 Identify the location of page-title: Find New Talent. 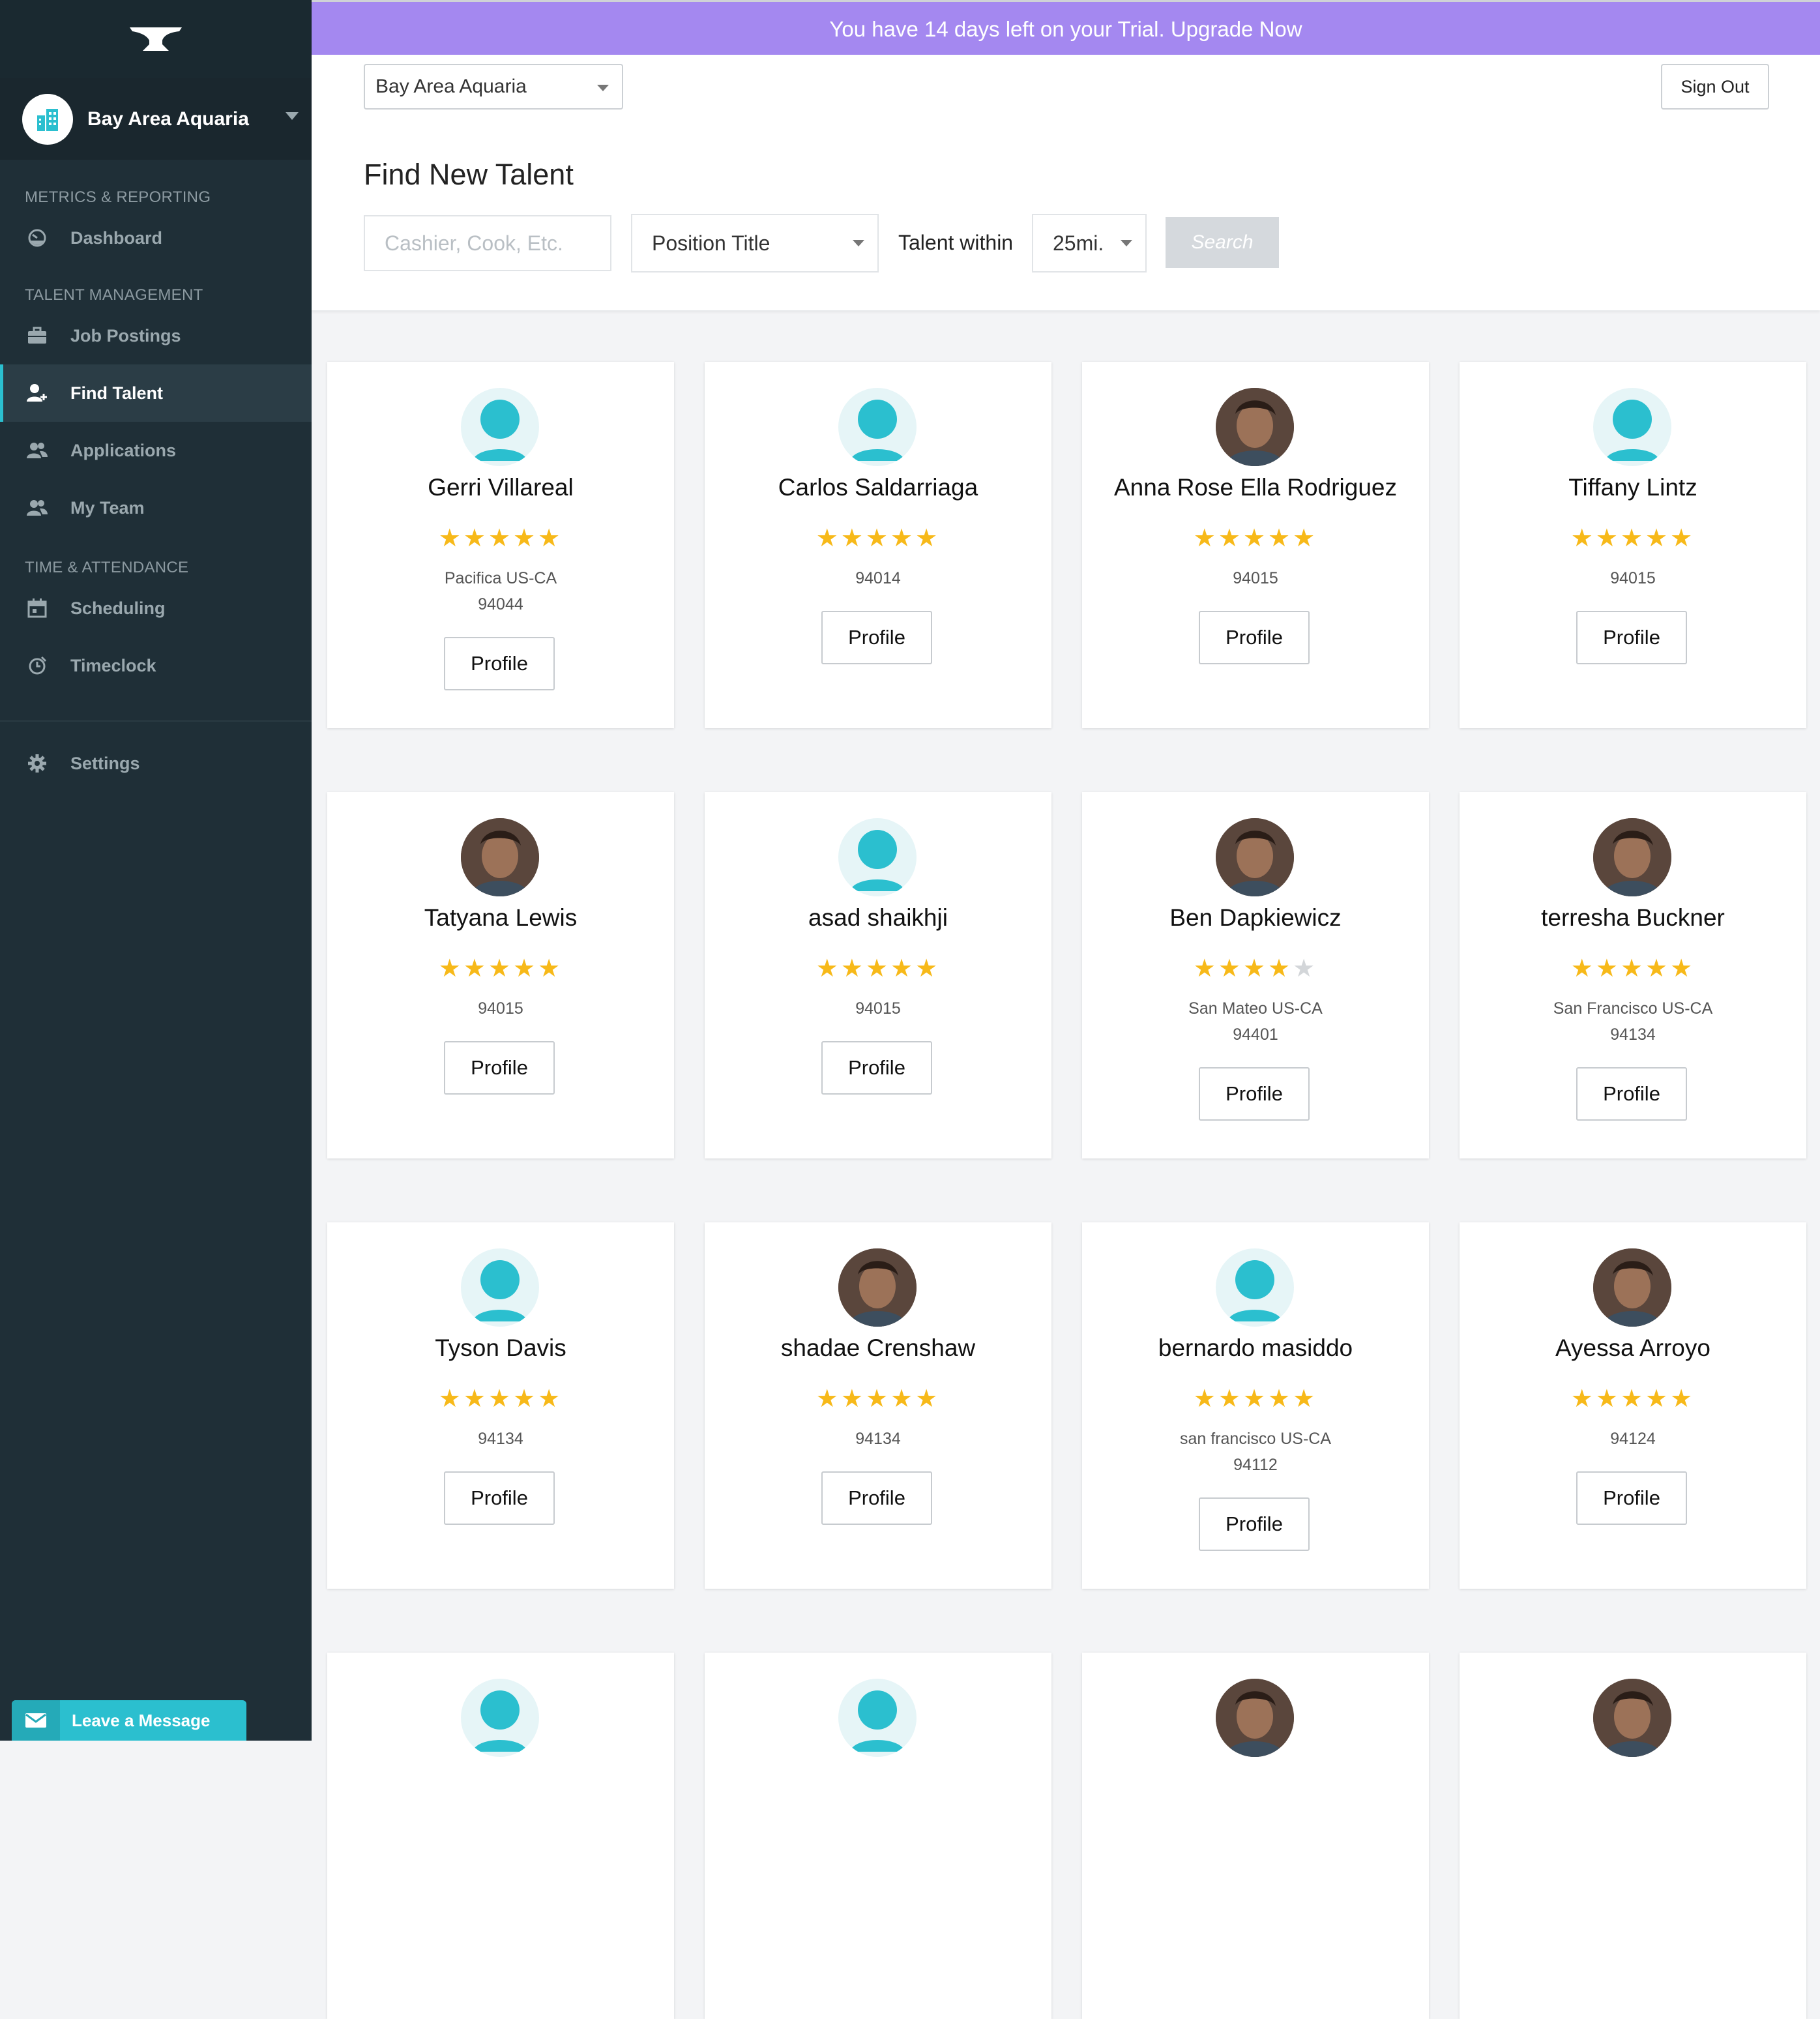
(469, 175).